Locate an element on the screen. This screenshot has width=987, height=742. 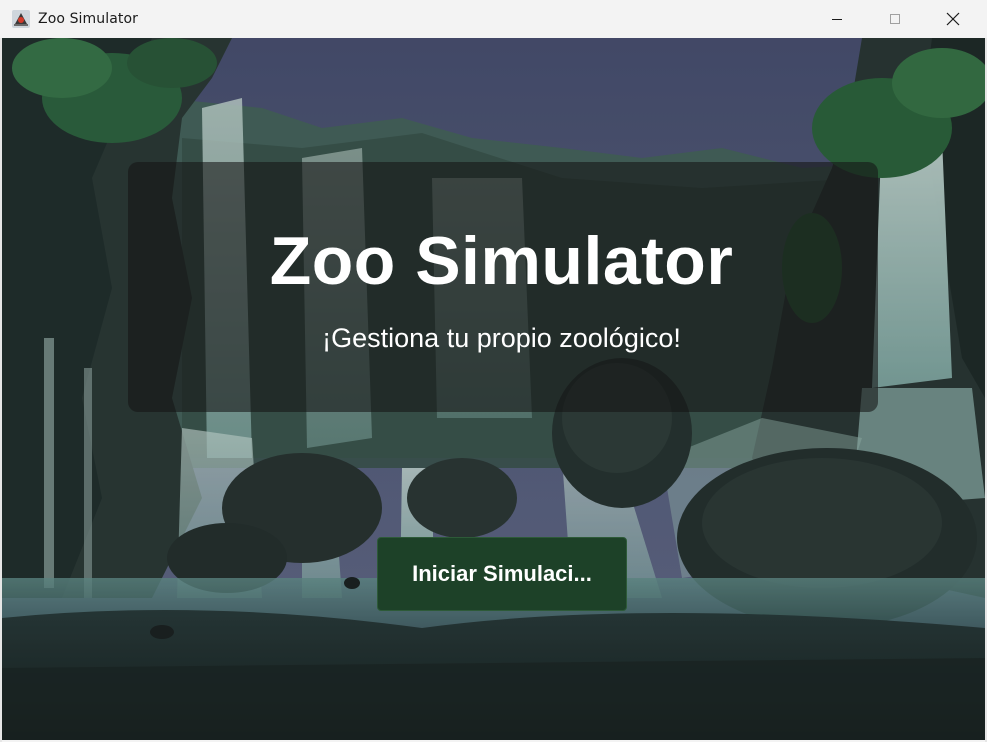
close-button is located at coordinates (953, 19).